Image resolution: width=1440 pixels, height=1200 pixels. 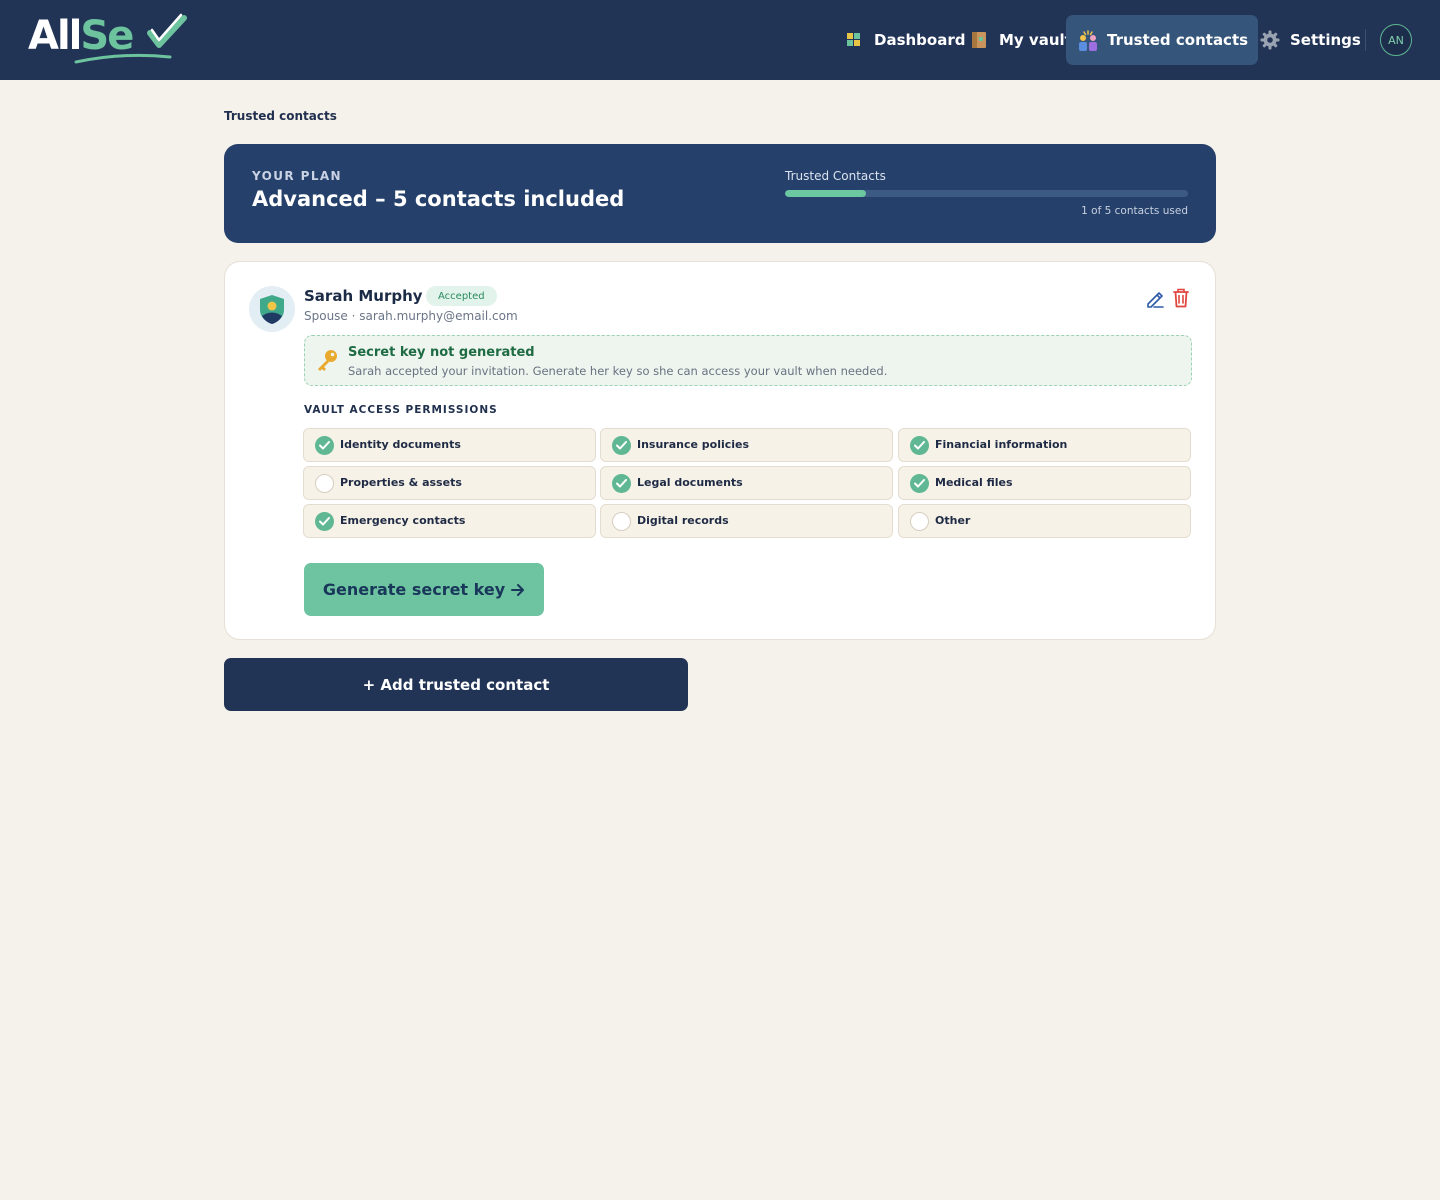 I want to click on vault-icon, so click(x=979, y=40).